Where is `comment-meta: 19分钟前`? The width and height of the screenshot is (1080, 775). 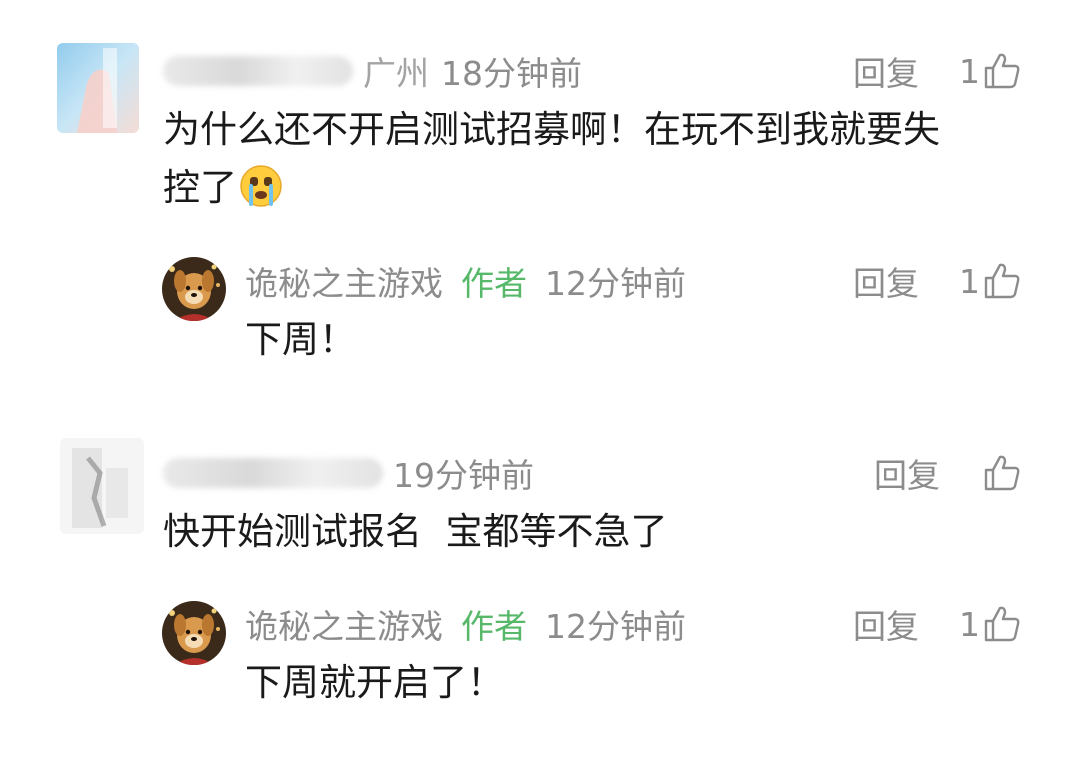
comment-meta: 19分钟前 is located at coordinates (348, 473).